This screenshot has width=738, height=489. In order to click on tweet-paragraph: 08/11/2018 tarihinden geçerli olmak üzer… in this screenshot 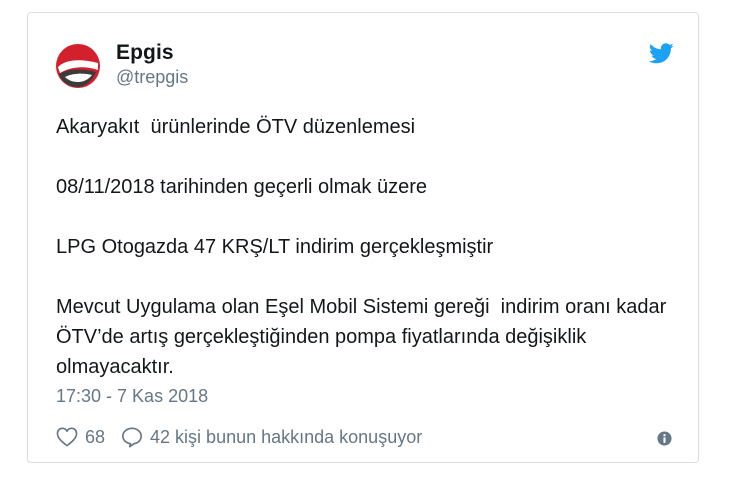, I will do `click(241, 187)`.